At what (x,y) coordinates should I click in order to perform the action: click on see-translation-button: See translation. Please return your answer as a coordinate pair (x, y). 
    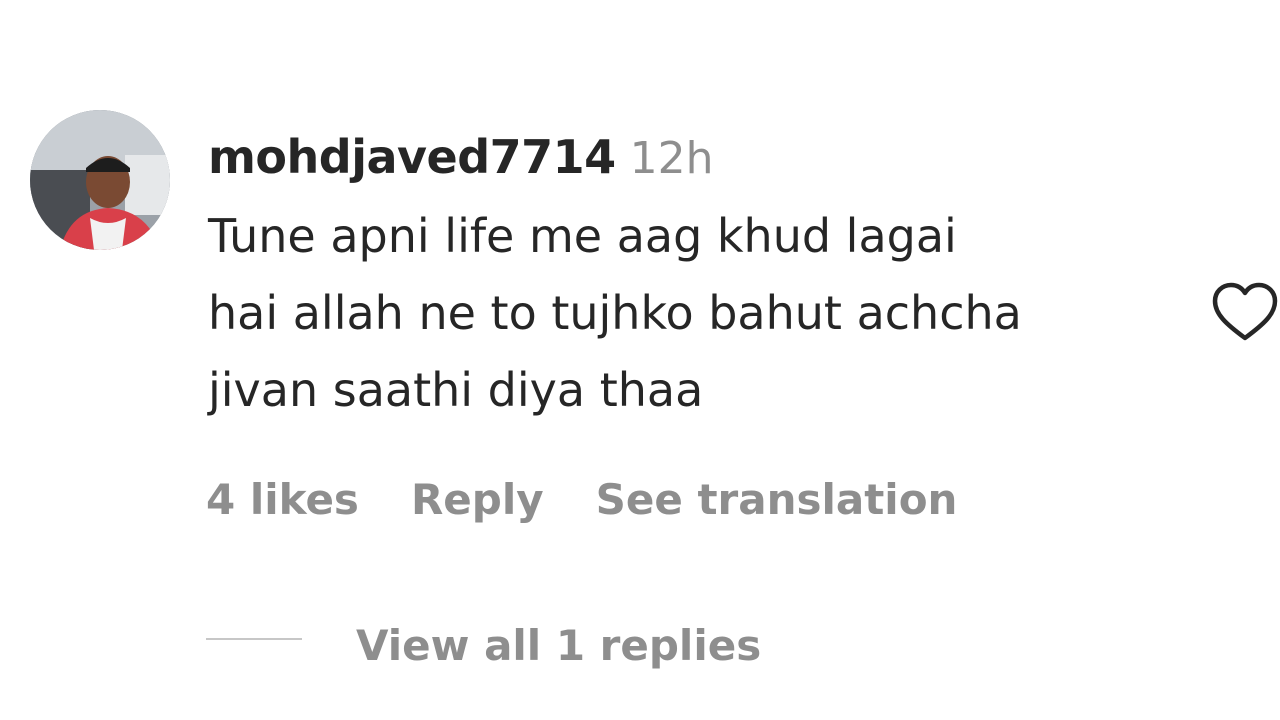
    Looking at the image, I should click on (777, 499).